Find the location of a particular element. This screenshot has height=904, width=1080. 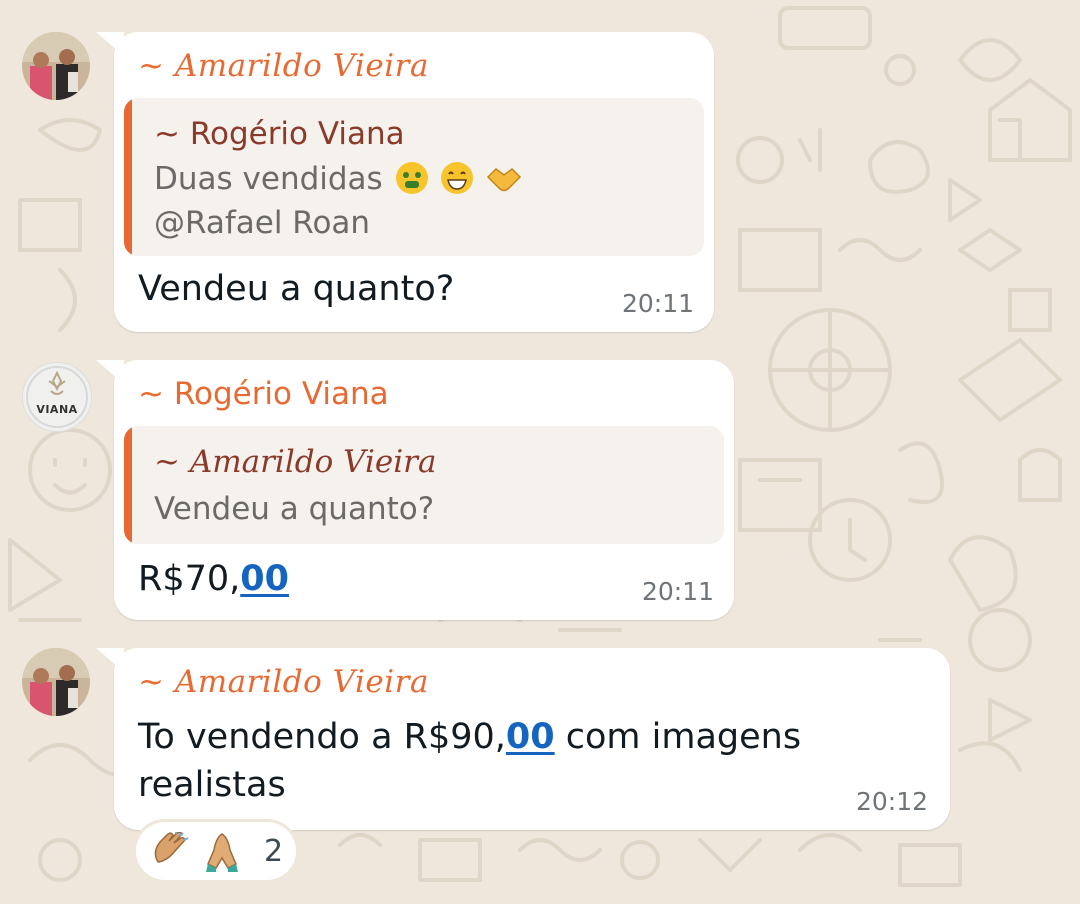

reaction-count: 2 is located at coordinates (274, 851).